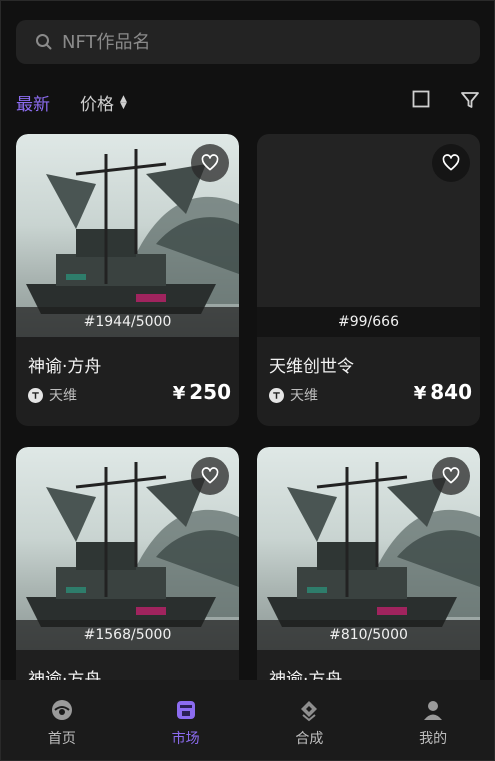 The height and width of the screenshot is (761, 495). What do you see at coordinates (248, 102) in the screenshot?
I see `sort-bar: 最新 价格 ▲ ▼` at bounding box center [248, 102].